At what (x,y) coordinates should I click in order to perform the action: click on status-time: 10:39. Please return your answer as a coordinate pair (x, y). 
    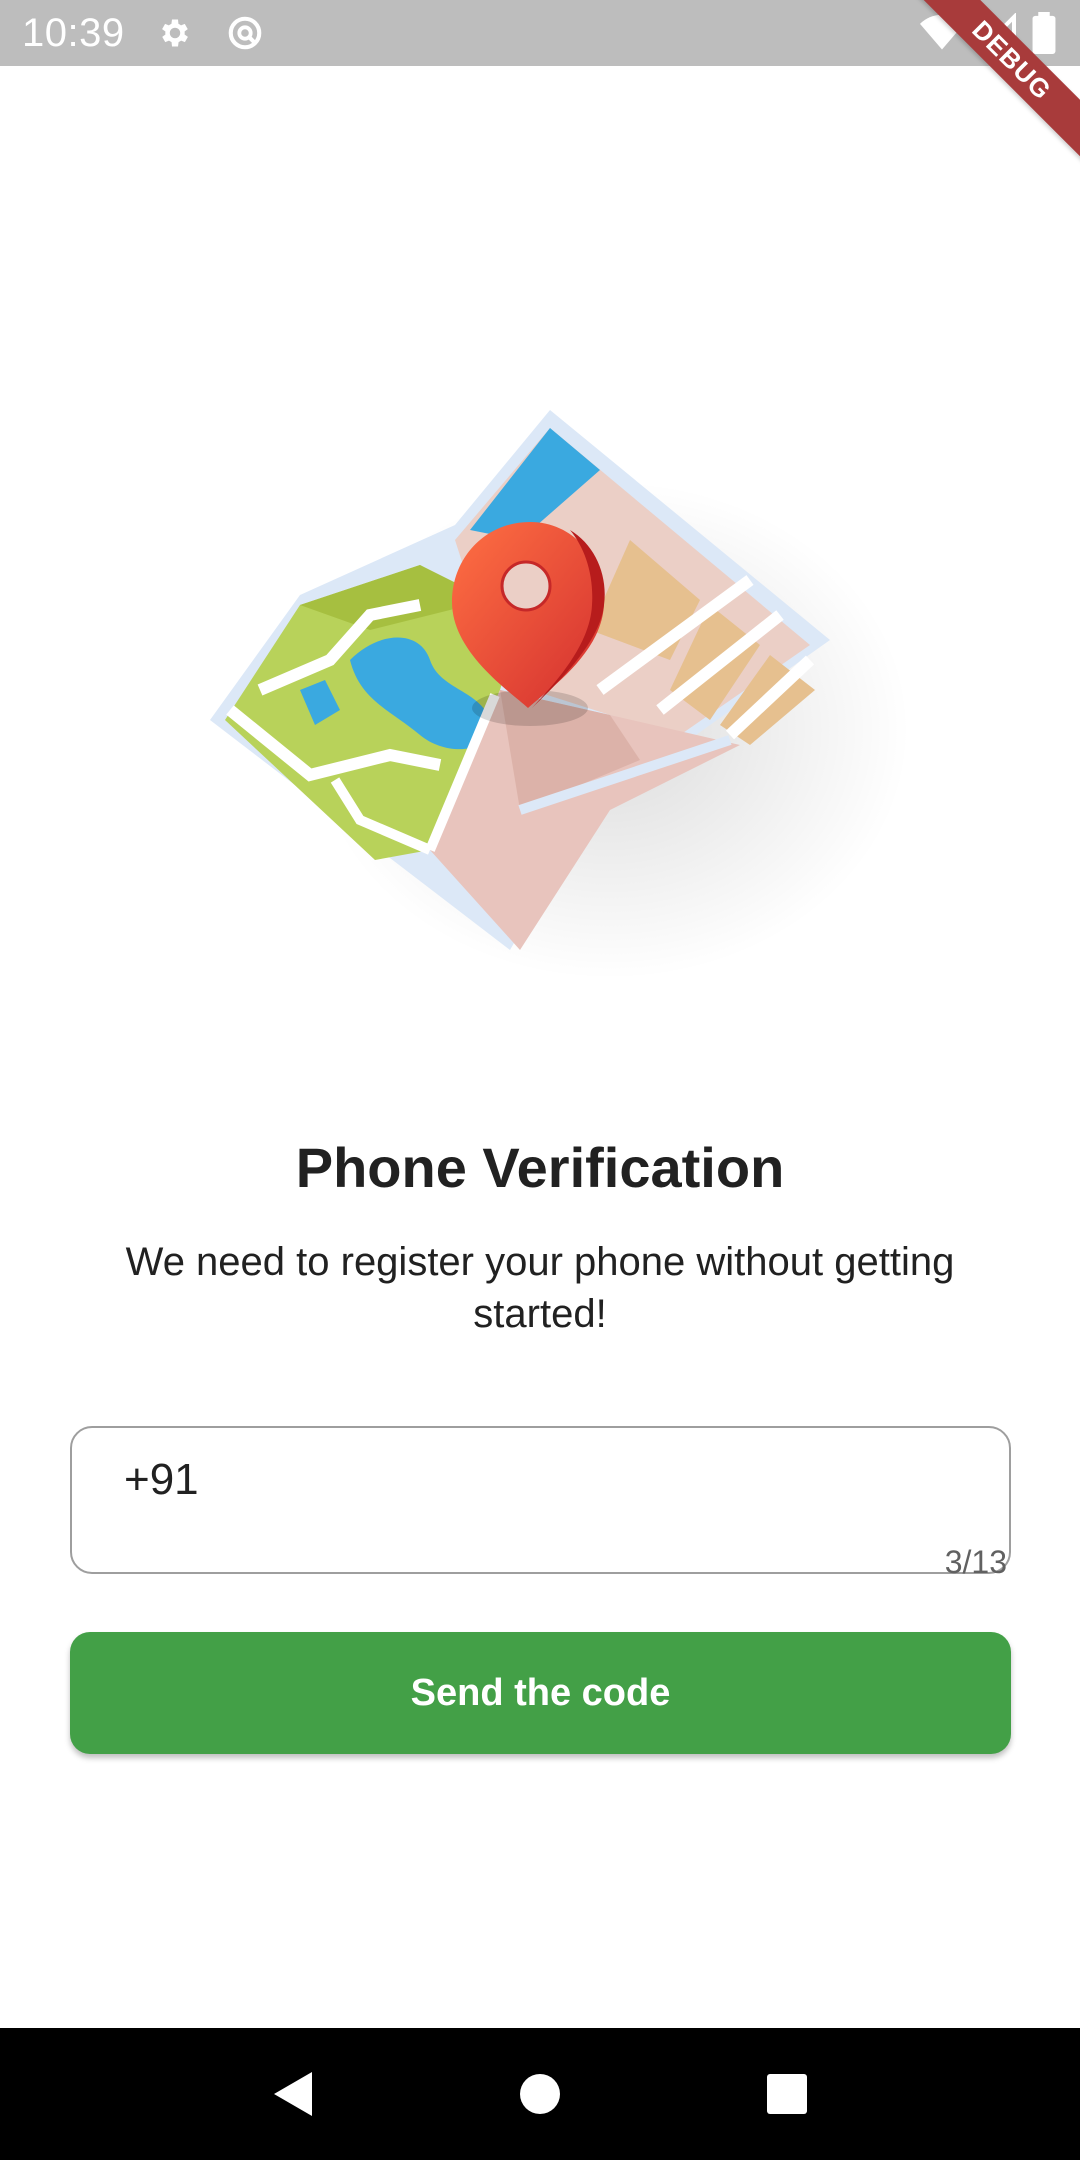
    Looking at the image, I should click on (73, 32).